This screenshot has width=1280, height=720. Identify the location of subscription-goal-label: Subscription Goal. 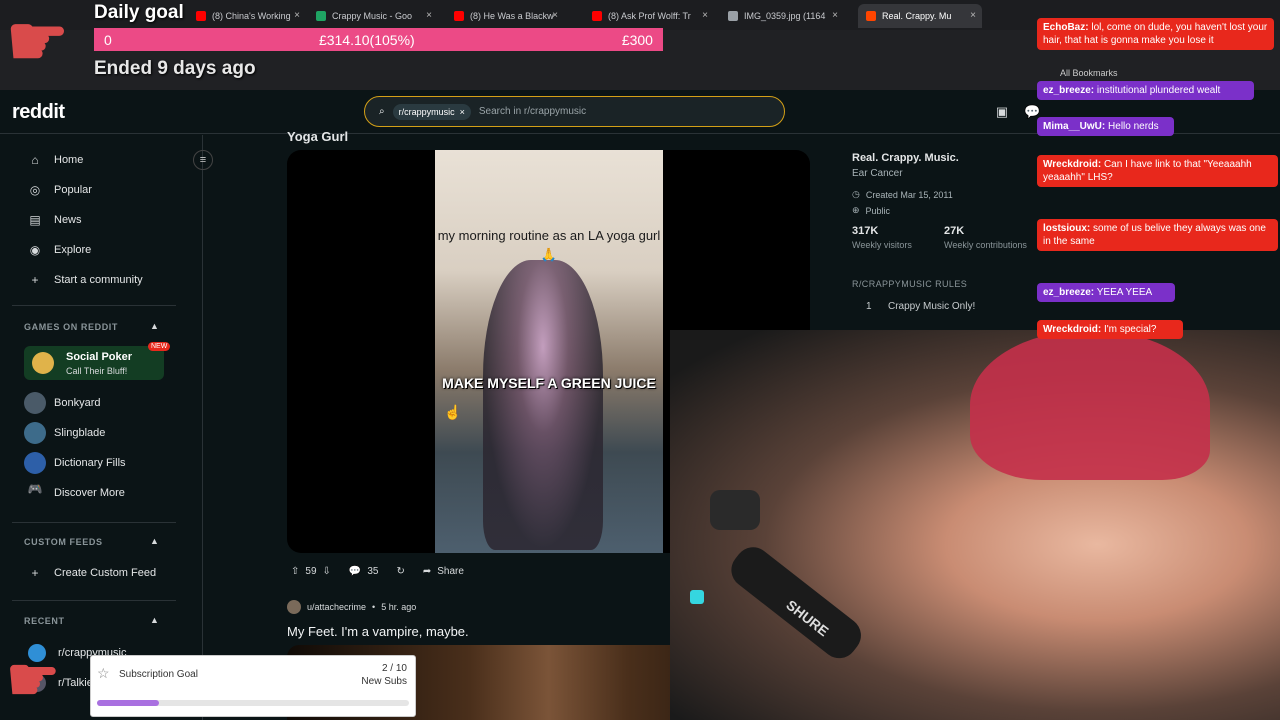
(158, 674).